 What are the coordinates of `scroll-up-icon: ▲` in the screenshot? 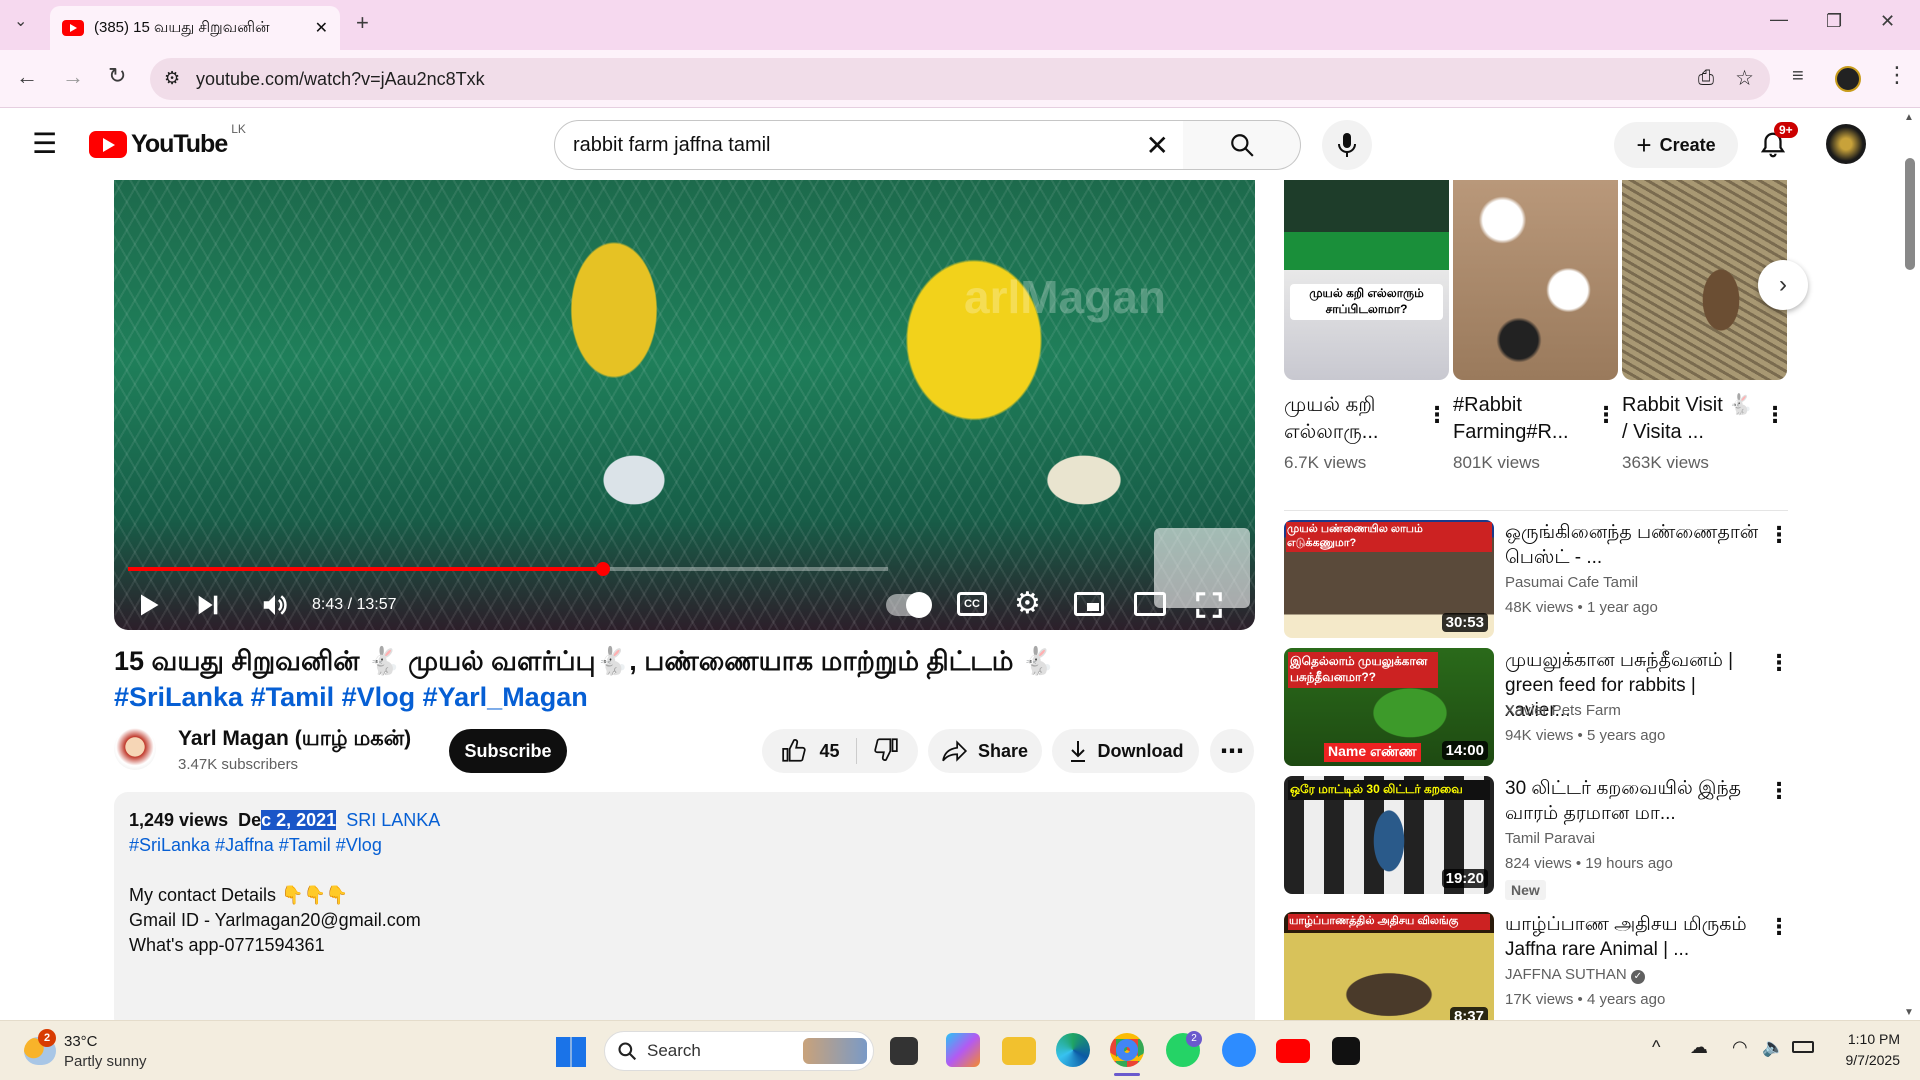 It's located at (1909, 117).